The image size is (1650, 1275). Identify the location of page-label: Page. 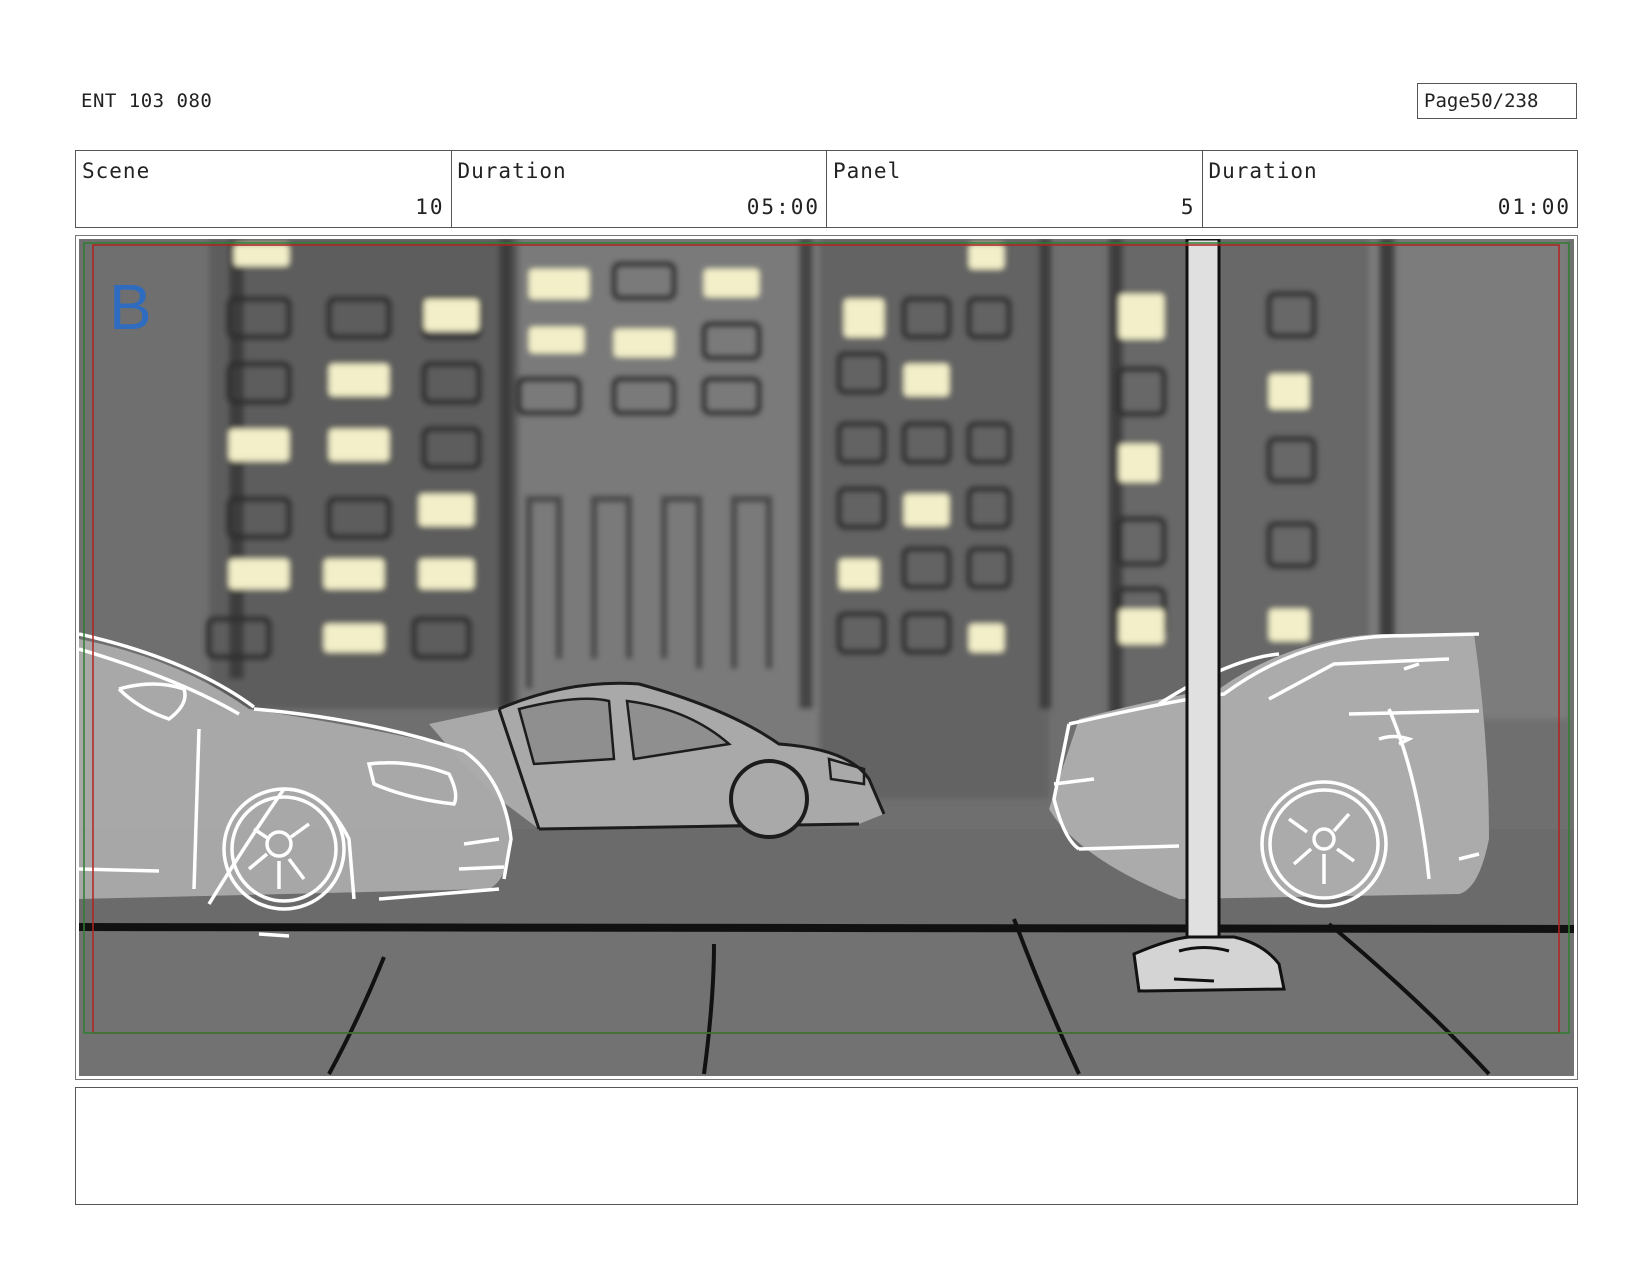
(1447, 101).